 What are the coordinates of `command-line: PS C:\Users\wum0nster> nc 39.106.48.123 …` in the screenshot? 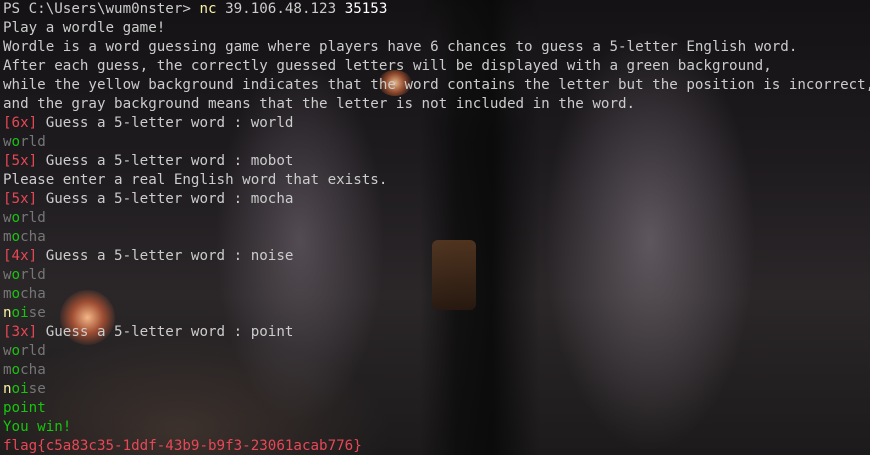 It's located at (436, 9).